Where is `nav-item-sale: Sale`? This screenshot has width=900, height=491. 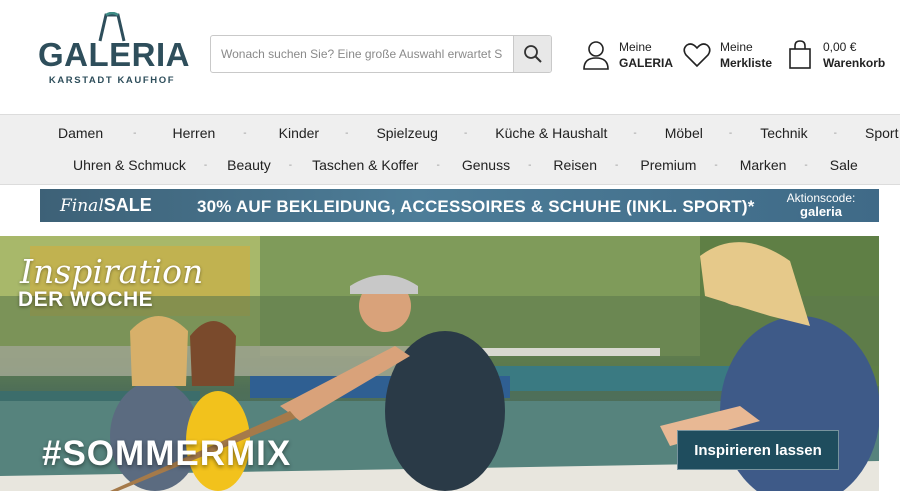
nav-item-sale: Sale is located at coordinates (844, 165).